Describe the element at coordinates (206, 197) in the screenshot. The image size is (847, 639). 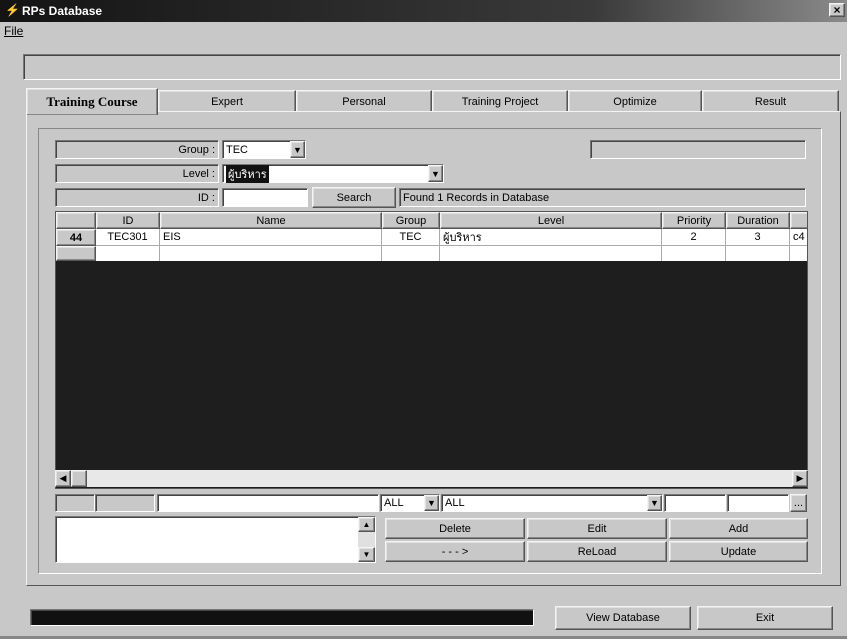
I see `id-label-text: ID :` at that location.